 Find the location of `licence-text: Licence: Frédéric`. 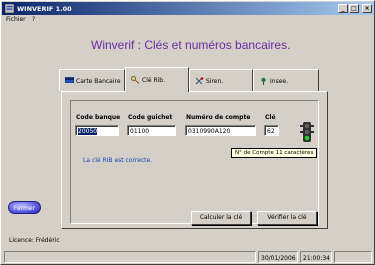

licence-text: Licence: Frédéric is located at coordinates (34, 240).